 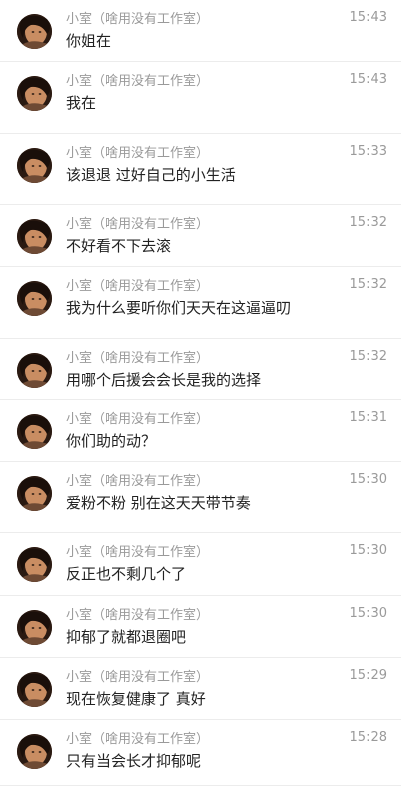 What do you see at coordinates (81, 103) in the screenshot?
I see `message-text: 我在` at bounding box center [81, 103].